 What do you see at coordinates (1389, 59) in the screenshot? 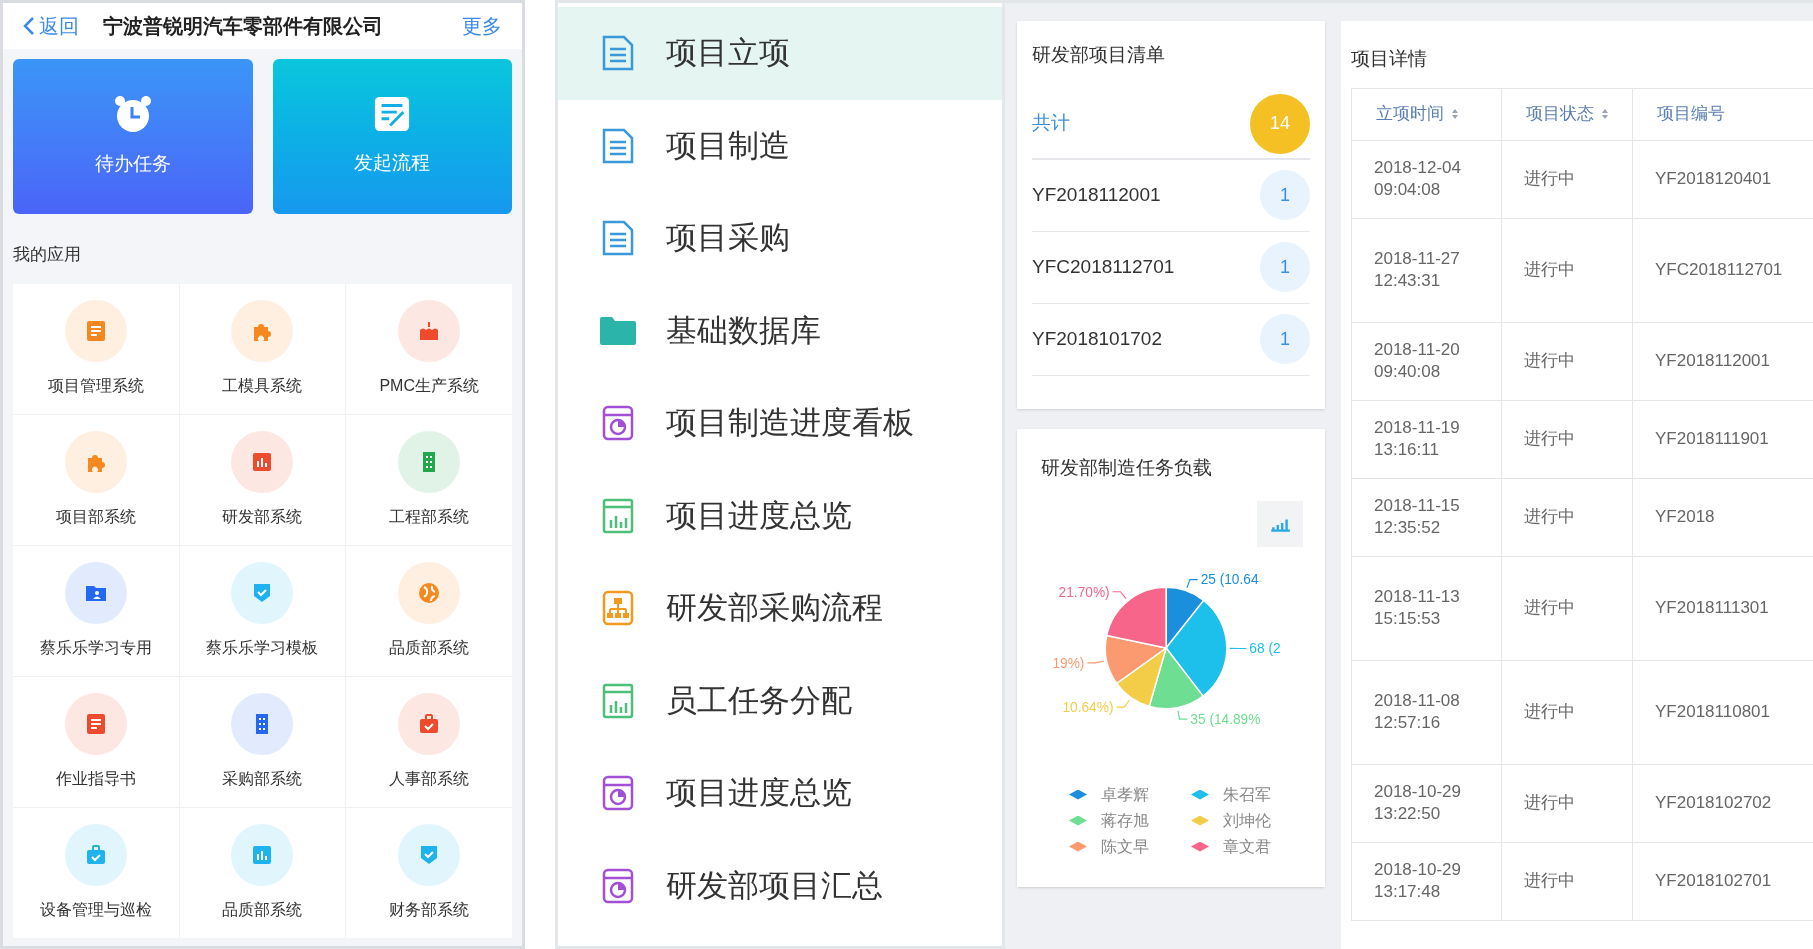
I see `card-title: 项目详情` at bounding box center [1389, 59].